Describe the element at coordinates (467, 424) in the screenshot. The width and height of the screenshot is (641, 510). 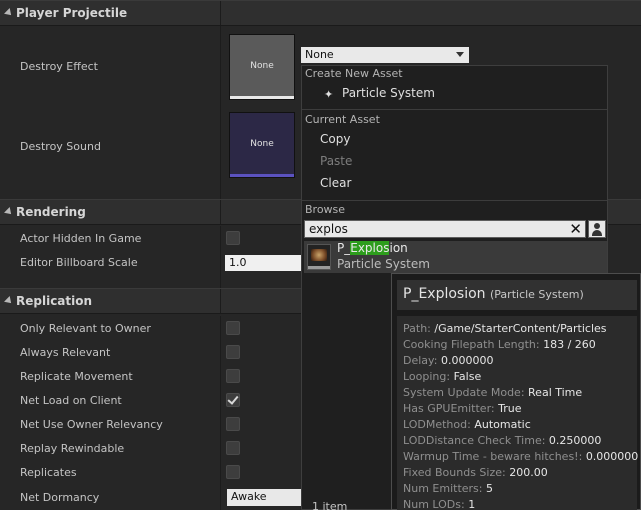
I see `tooltip-property: LODMethod: Automatic` at that location.